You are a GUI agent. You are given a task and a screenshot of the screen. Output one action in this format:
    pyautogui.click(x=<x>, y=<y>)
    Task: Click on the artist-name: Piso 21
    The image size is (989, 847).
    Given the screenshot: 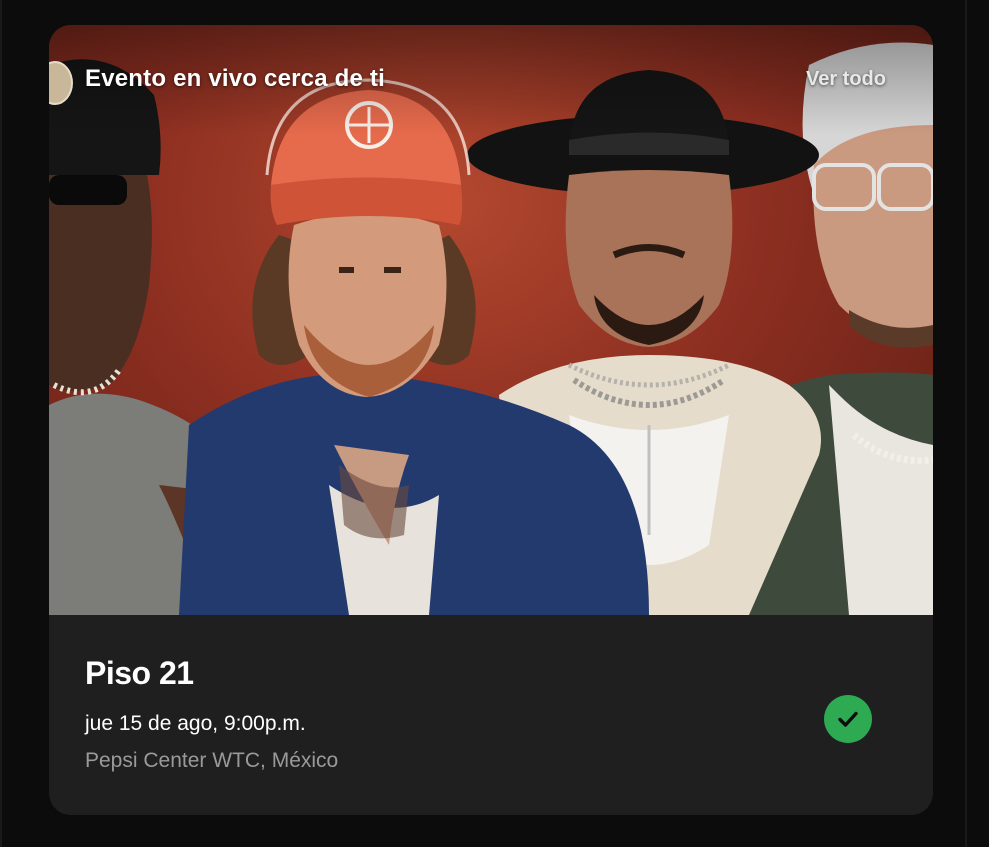 What is the action you would take?
    pyautogui.click(x=139, y=673)
    